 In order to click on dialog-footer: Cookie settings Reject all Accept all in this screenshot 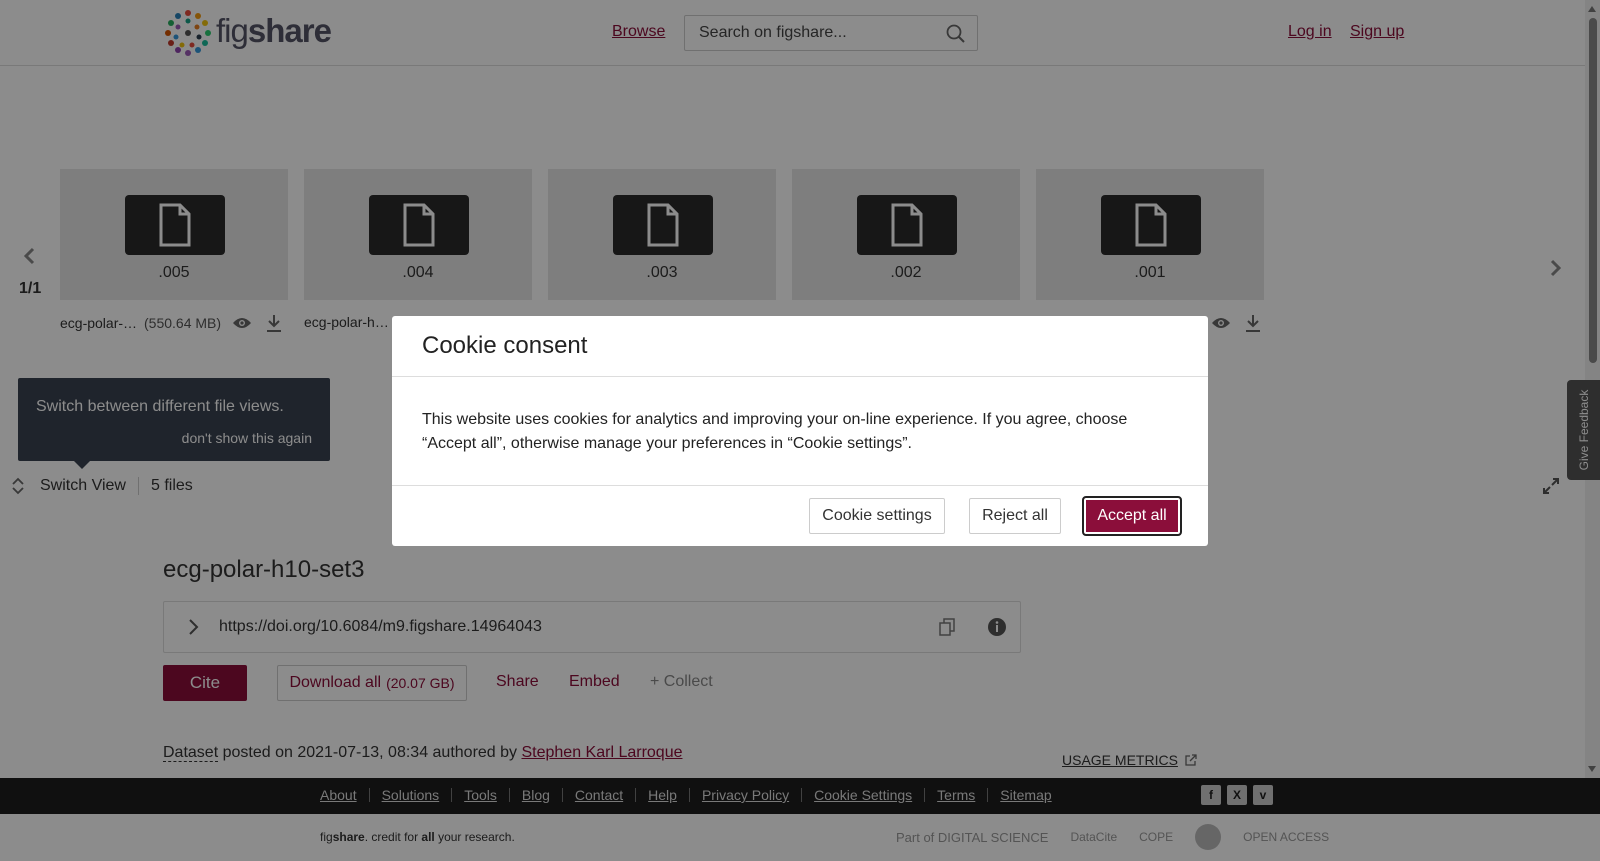, I will do `click(800, 516)`.